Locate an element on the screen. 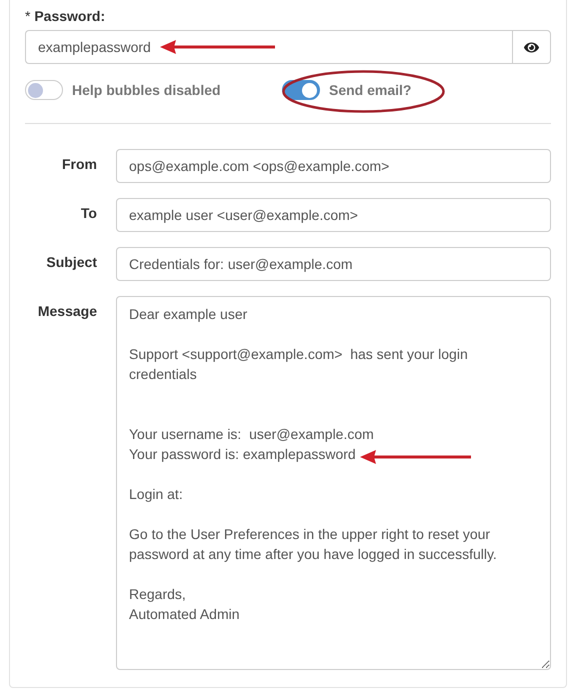  password-label: *Password: is located at coordinates (65, 16).